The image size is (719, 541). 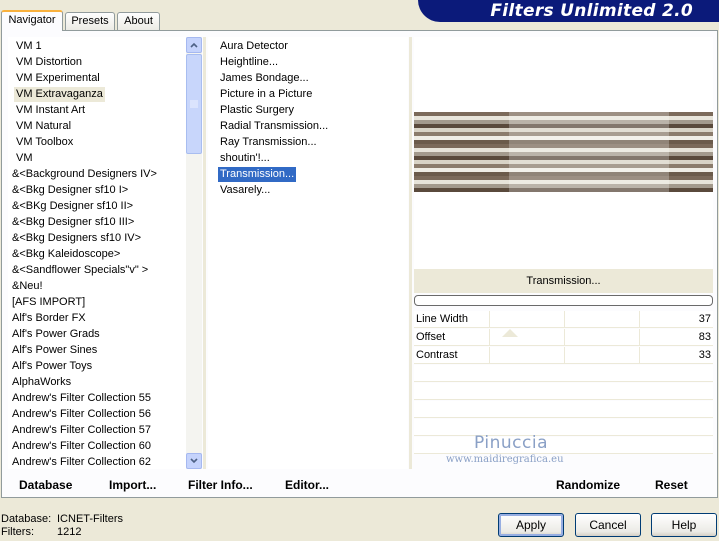 I want to click on scroll-down-button, so click(x=194, y=461).